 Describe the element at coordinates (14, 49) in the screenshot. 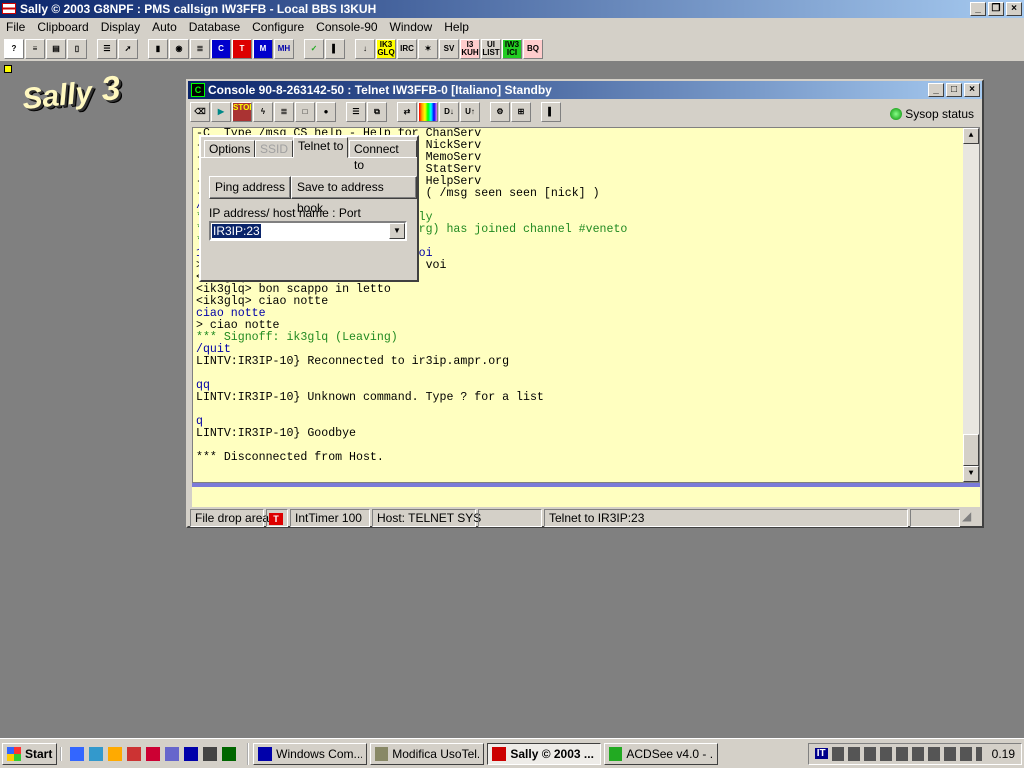

I see `help-icon: ?` at that location.